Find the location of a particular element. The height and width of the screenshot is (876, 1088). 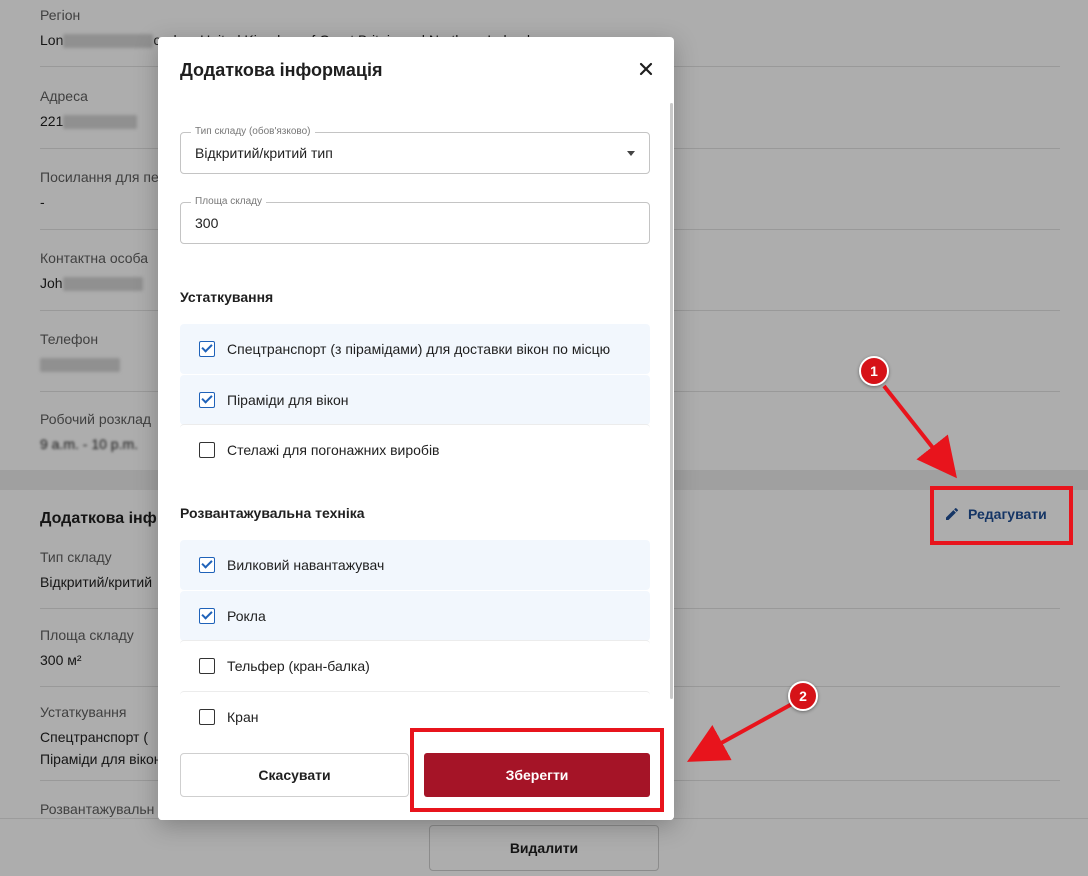

checkbox-label: Тельфер (кран-балка) is located at coordinates (298, 665).